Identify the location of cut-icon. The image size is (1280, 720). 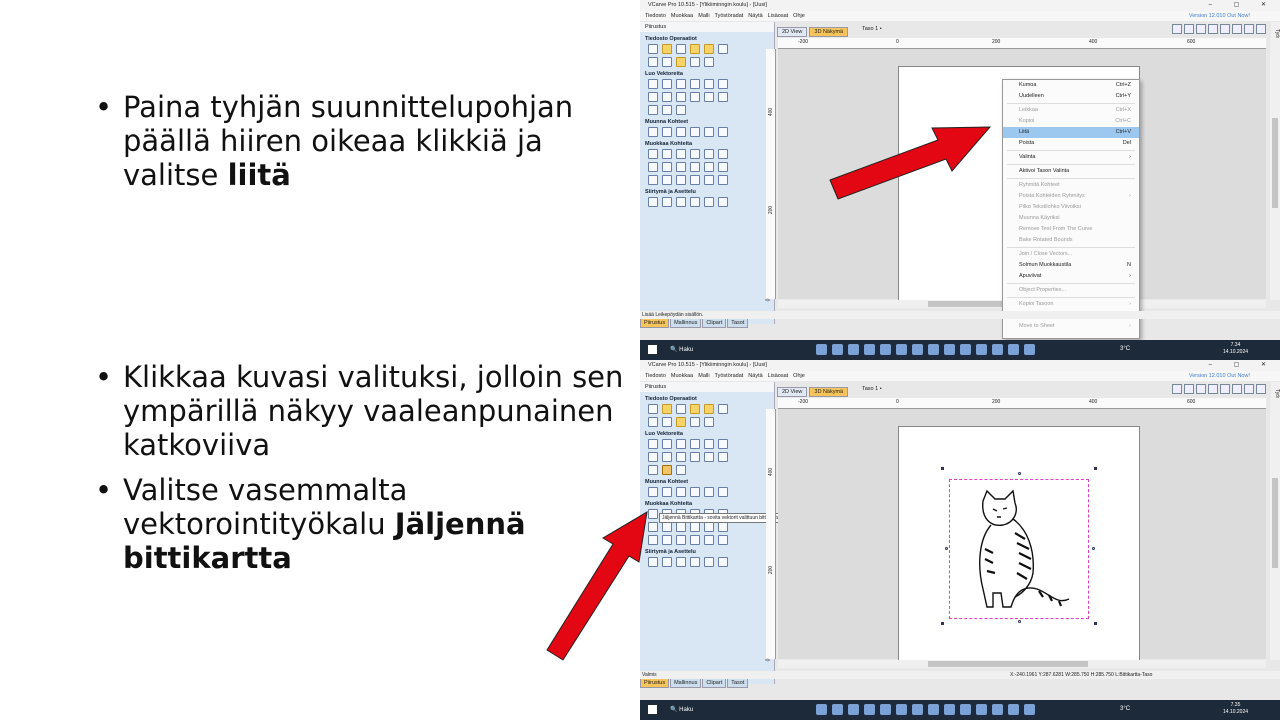
(653, 422).